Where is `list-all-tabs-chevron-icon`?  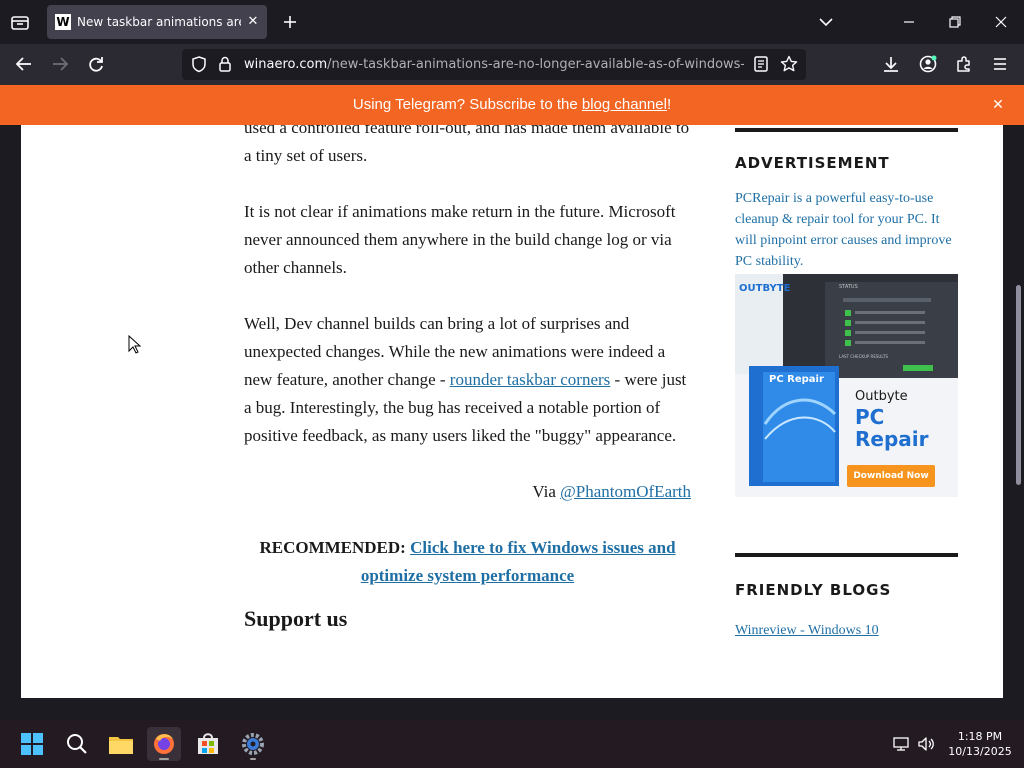
list-all-tabs-chevron-icon is located at coordinates (826, 22).